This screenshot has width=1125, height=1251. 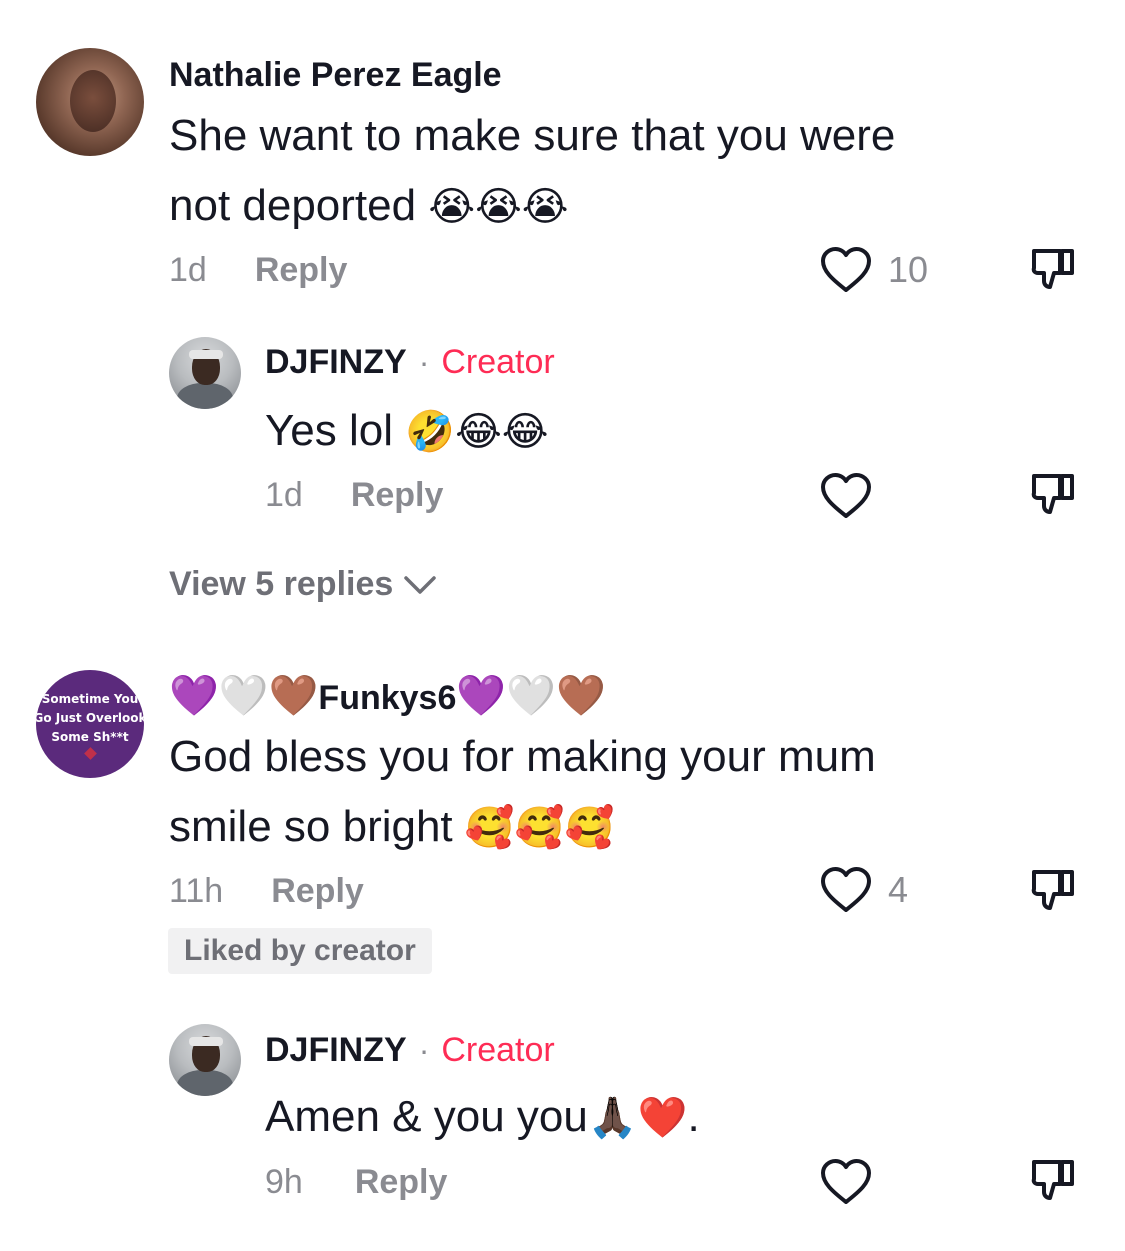 I want to click on avatar-text: Some Sh**t, so click(x=90, y=737).